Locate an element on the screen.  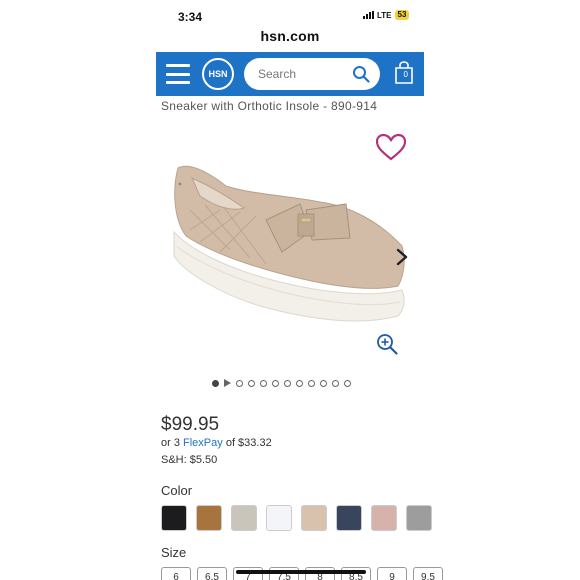
size-label: Size is located at coordinates (174, 552).